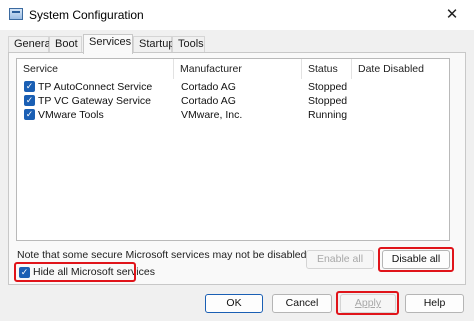  What do you see at coordinates (95, 69) in the screenshot?
I see `column-header-service: Service` at bounding box center [95, 69].